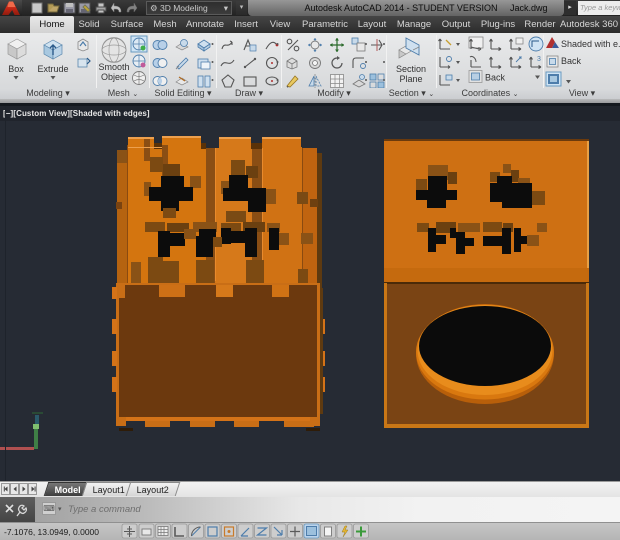 The image size is (620, 540). I want to click on svg-text: Plane, so click(410, 79).